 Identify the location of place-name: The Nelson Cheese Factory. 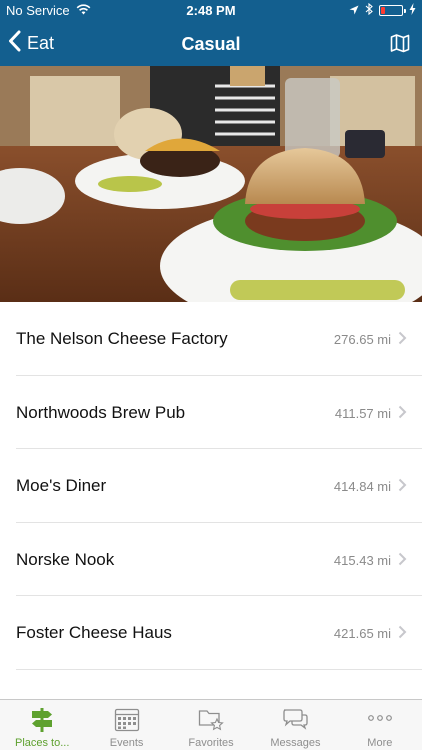
(122, 338).